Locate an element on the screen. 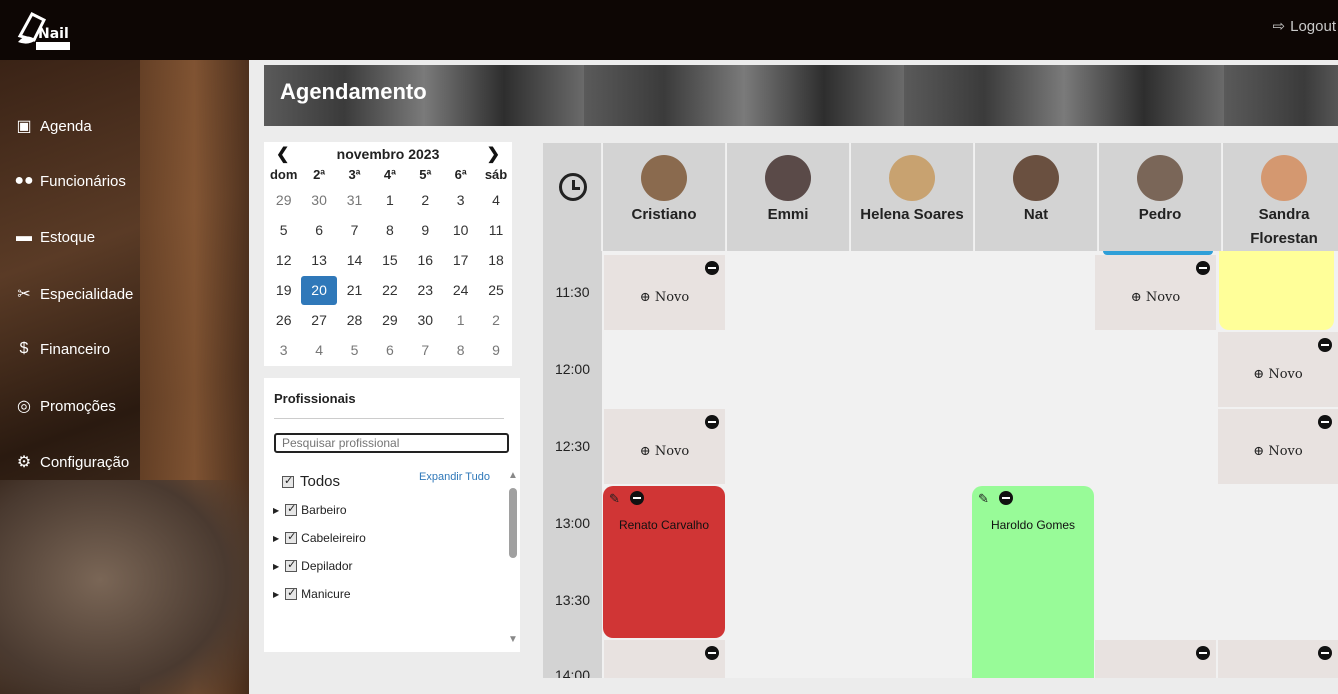 The image size is (1338, 694). appointment-block is located at coordinates (1276, 290).